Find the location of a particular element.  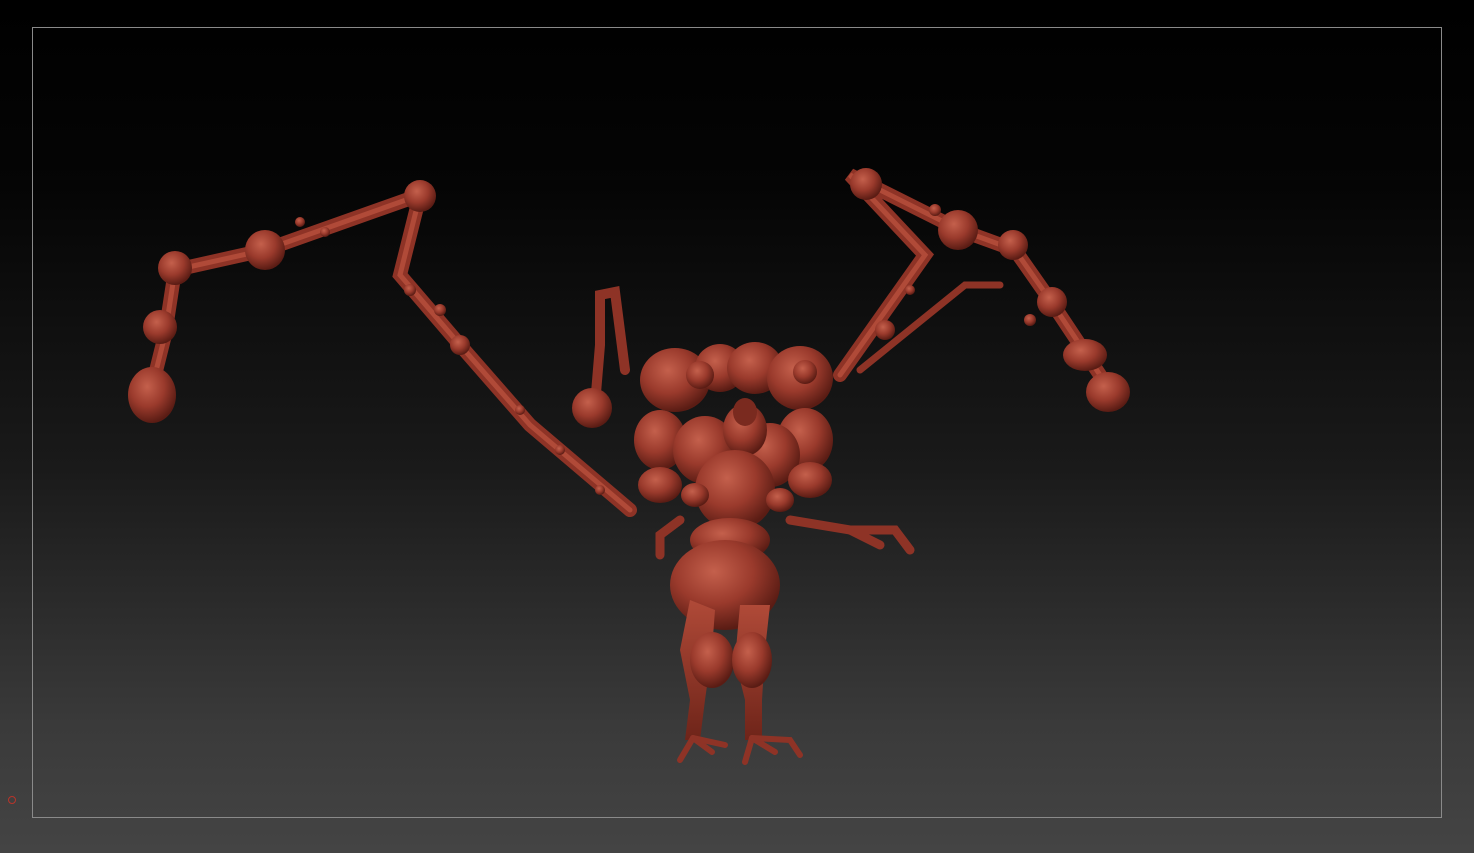

left-front-limb is located at coordinates (601, 357).